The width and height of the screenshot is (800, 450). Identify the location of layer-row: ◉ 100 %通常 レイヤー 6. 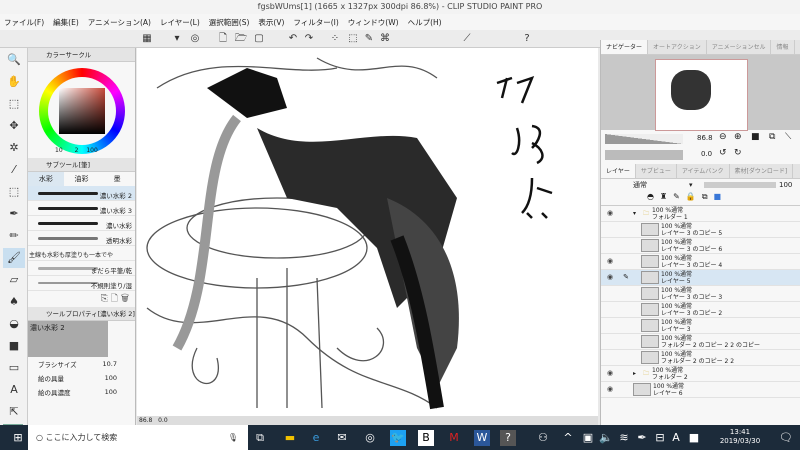
(700, 390).